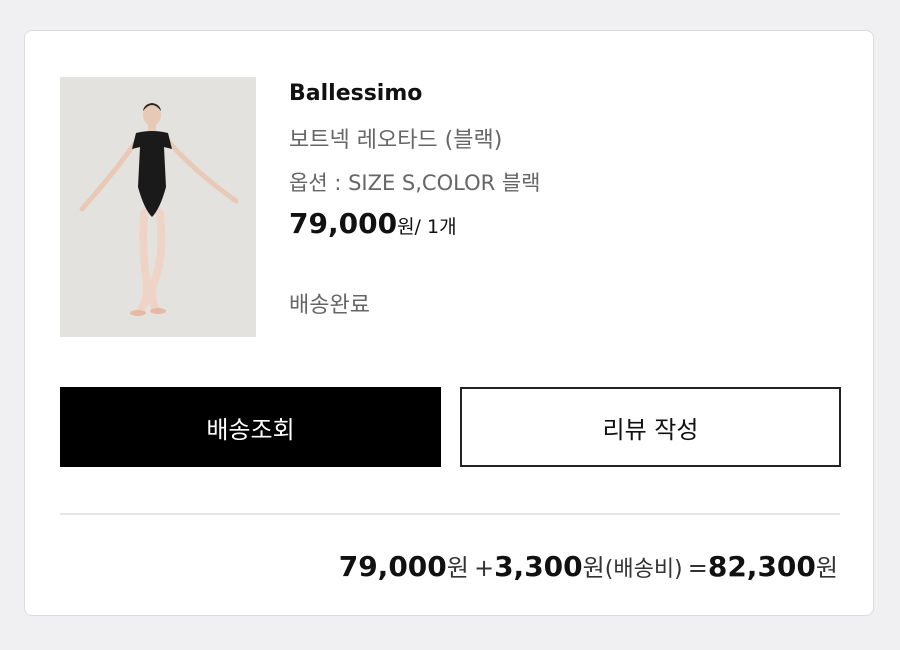 The height and width of the screenshot is (650, 900). Describe the element at coordinates (250, 427) in the screenshot. I see `track-delivery-button: 배송조회` at that location.